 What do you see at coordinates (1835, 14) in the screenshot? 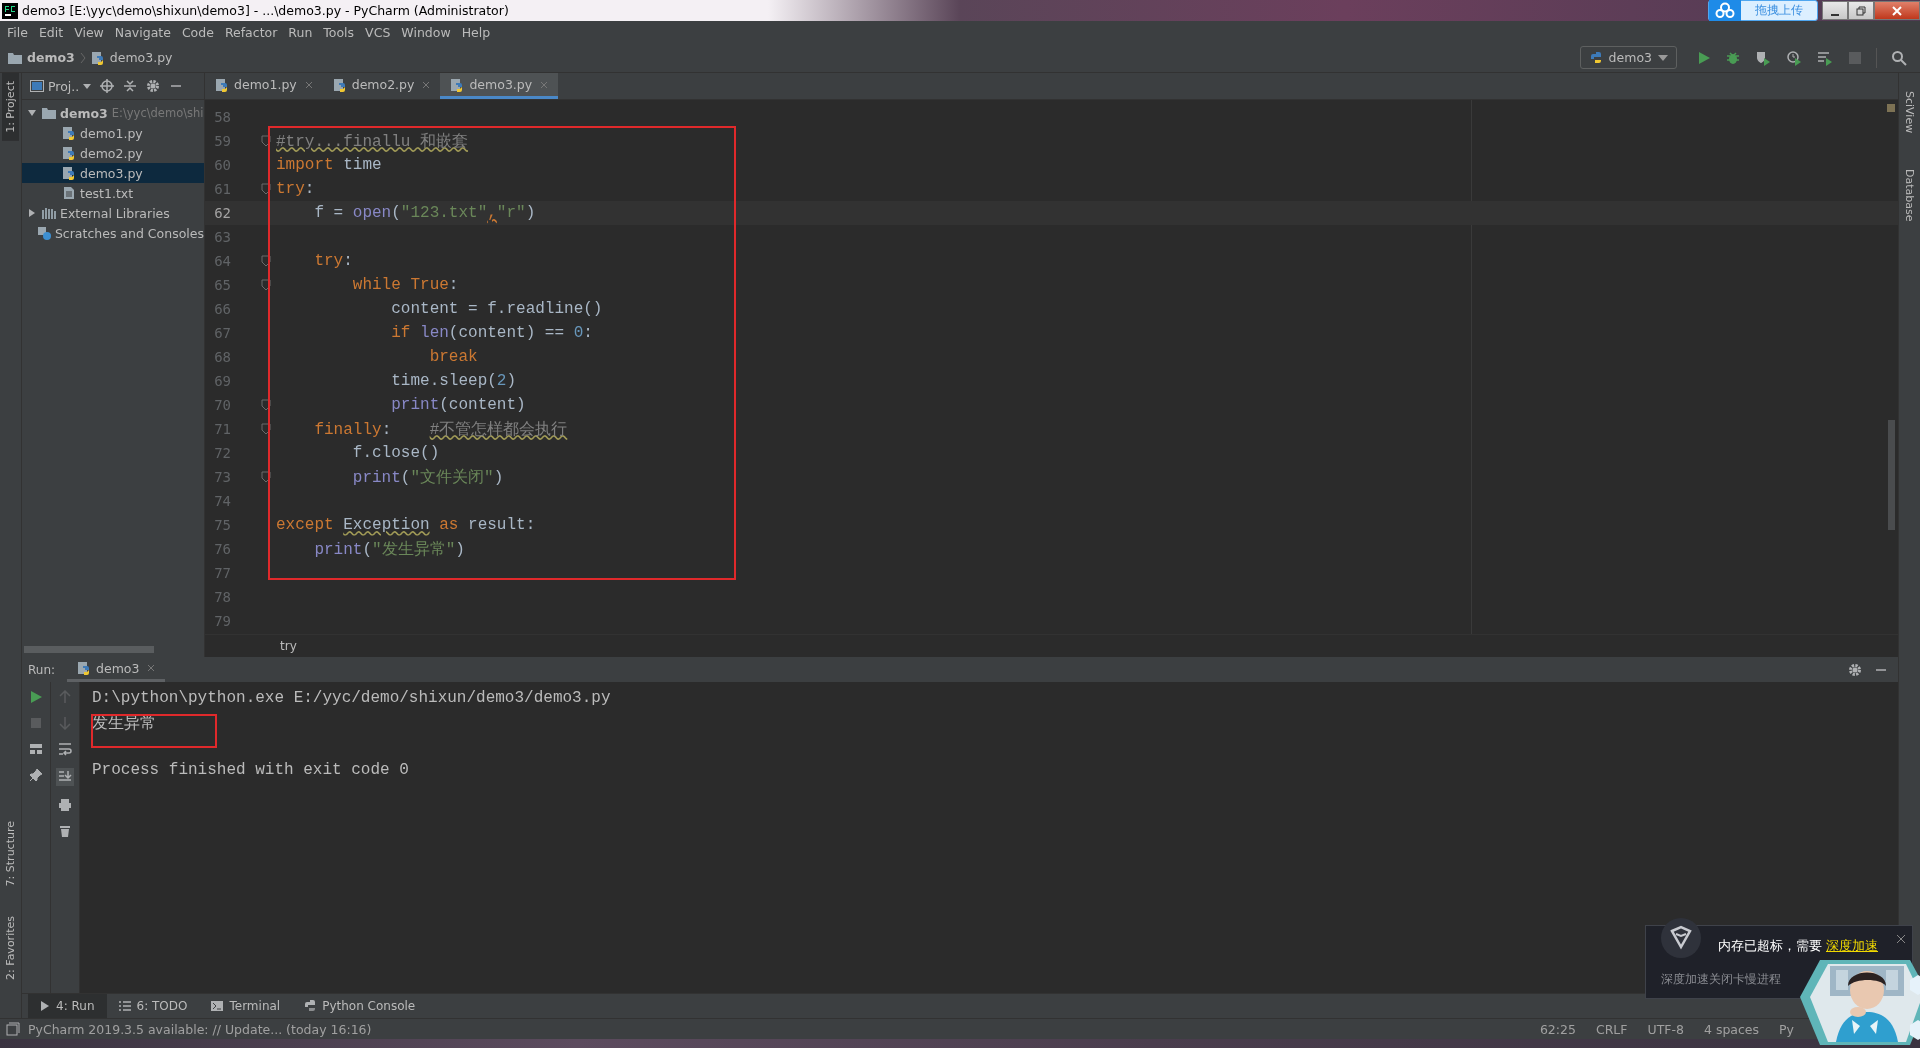
I see `minimize-icon` at bounding box center [1835, 14].